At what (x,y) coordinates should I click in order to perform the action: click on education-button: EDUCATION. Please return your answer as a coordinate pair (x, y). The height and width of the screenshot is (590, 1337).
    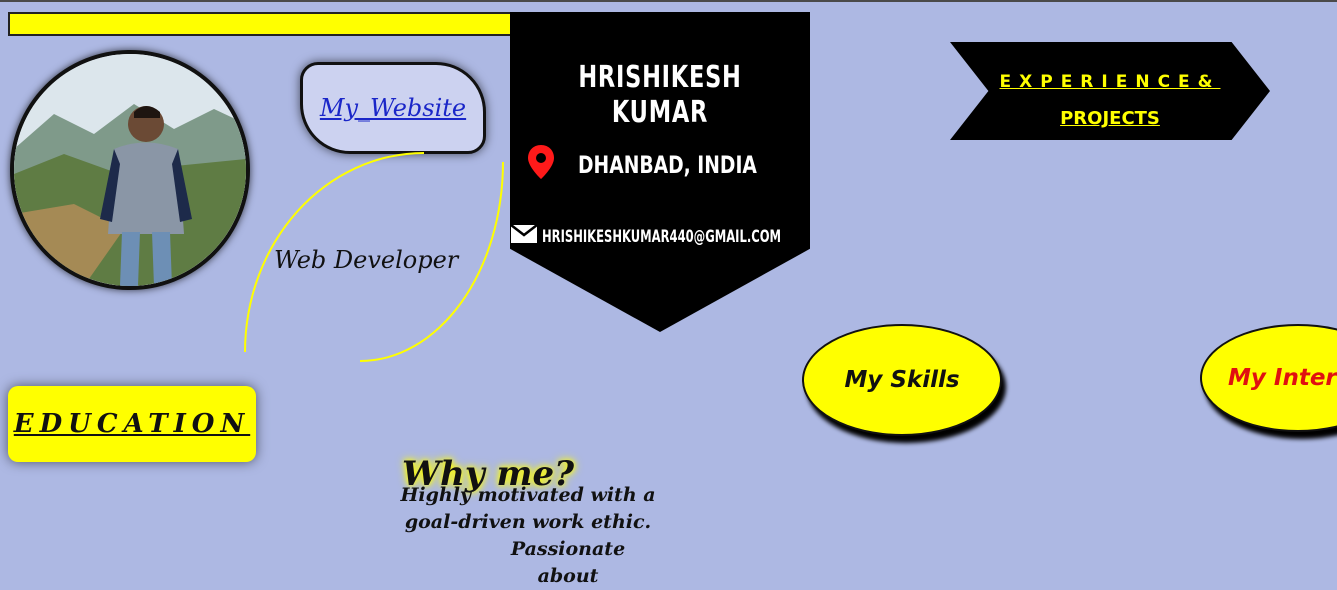
    Looking at the image, I should click on (132, 424).